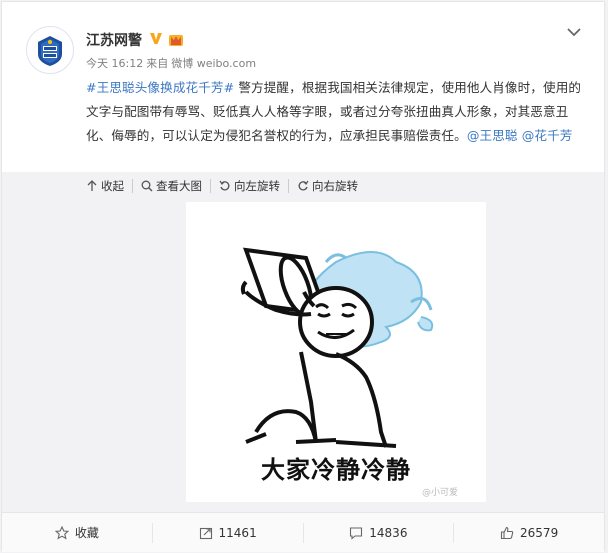 This screenshot has height=553, width=608. What do you see at coordinates (160, 87) in the screenshot?
I see `topic-link: #王思聪头像换成花千芳#` at bounding box center [160, 87].